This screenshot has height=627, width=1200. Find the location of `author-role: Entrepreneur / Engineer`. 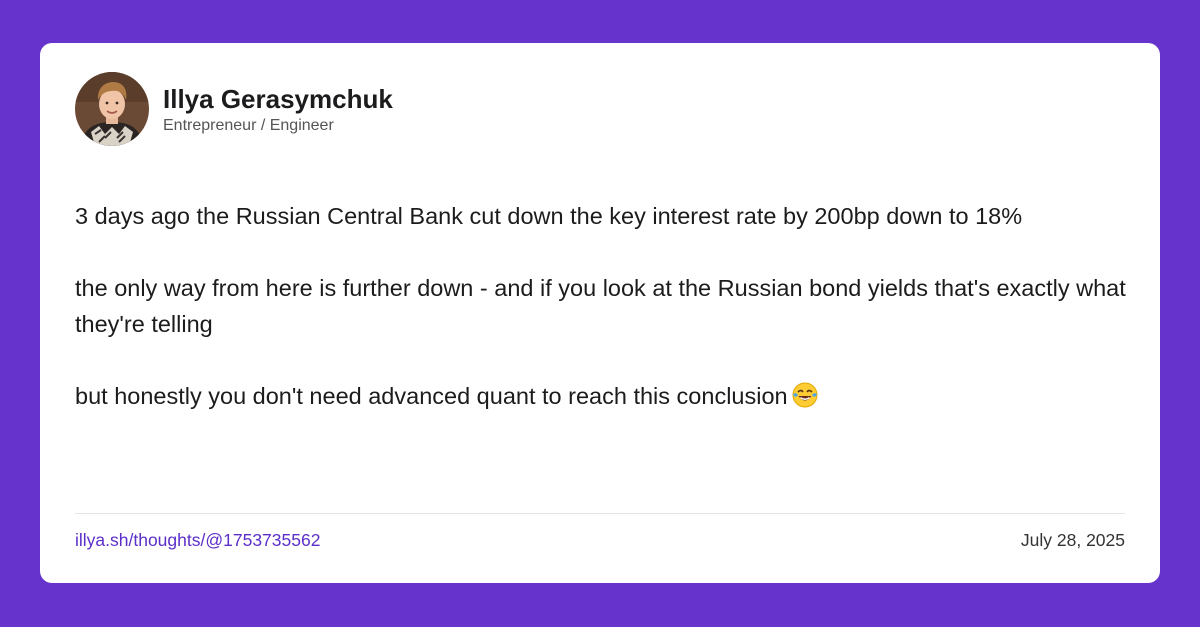

author-role: Entrepreneur / Engineer is located at coordinates (248, 125).